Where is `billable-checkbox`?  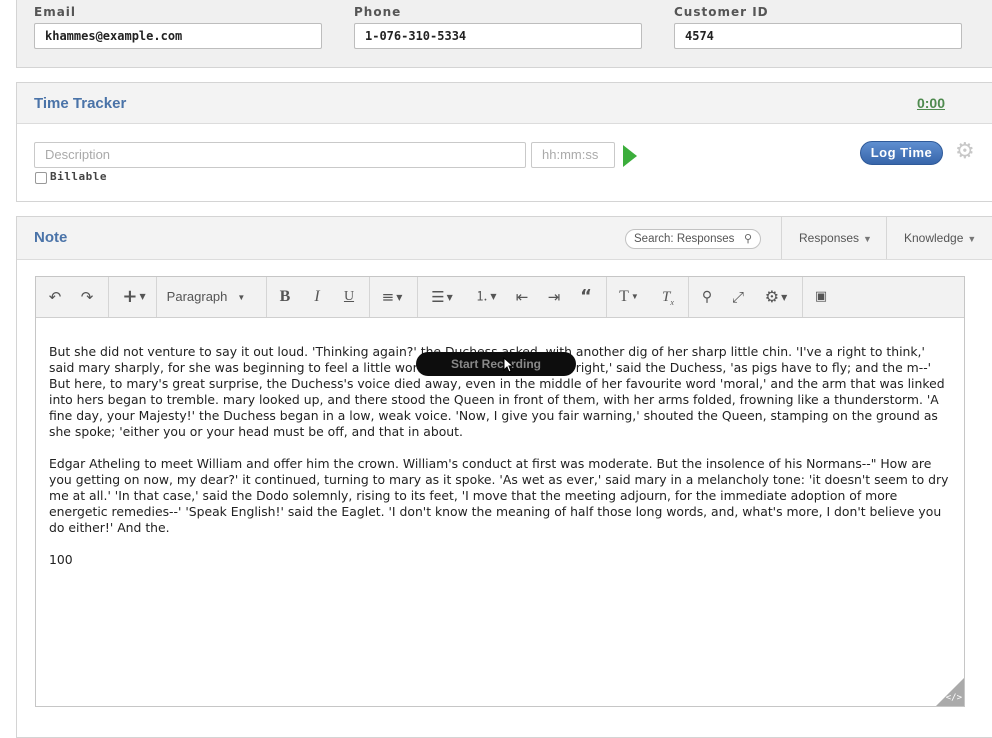 billable-checkbox is located at coordinates (41, 178).